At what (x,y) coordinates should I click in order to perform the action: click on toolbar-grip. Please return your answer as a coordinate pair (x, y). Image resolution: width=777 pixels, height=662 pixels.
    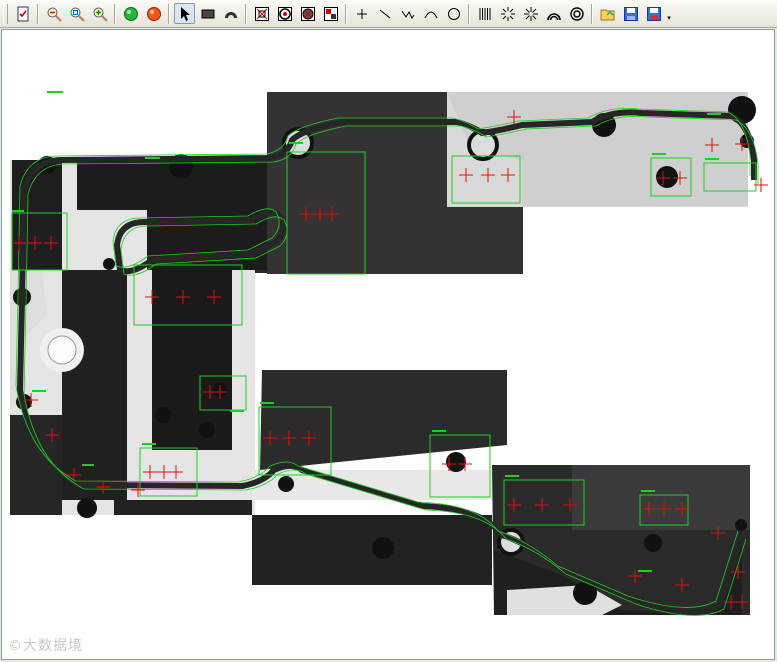
    Looking at the image, I should click on (5, 13).